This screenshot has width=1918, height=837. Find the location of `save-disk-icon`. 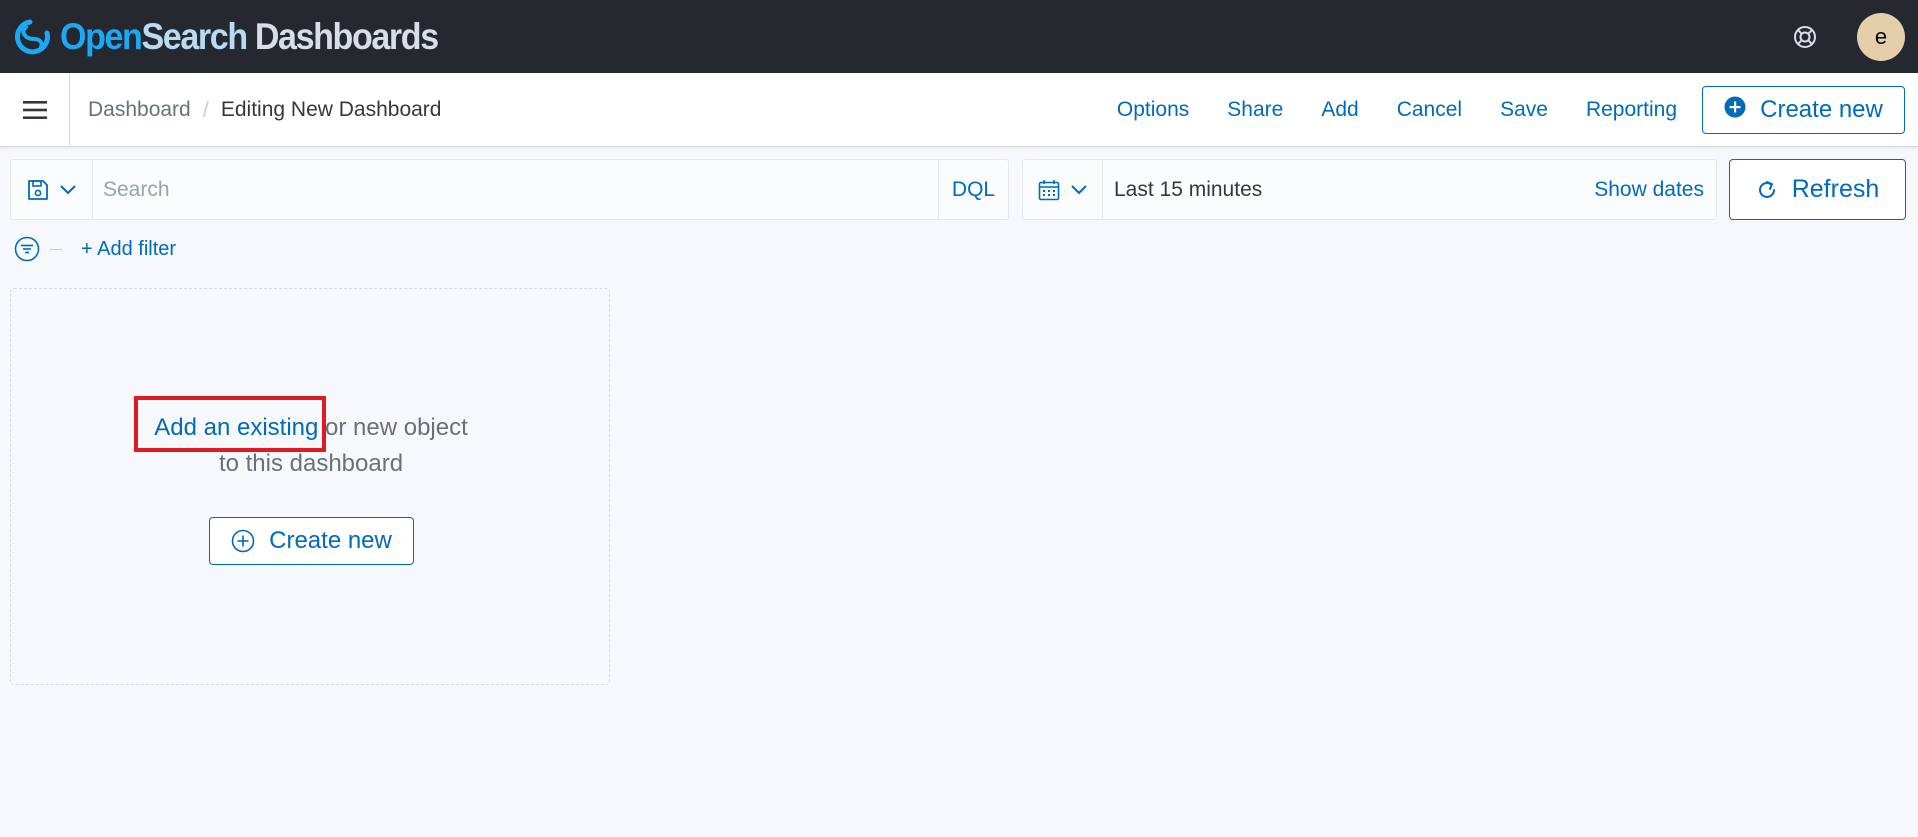

save-disk-icon is located at coordinates (37, 189).